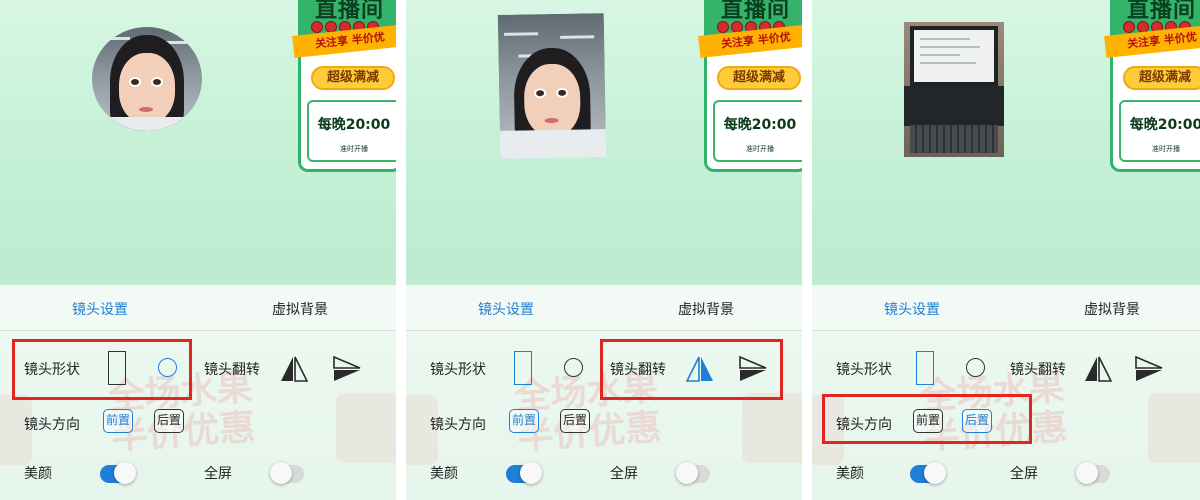 The image size is (1200, 500). Describe the element at coordinates (954, 139) in the screenshot. I see `keyboard-image` at that location.